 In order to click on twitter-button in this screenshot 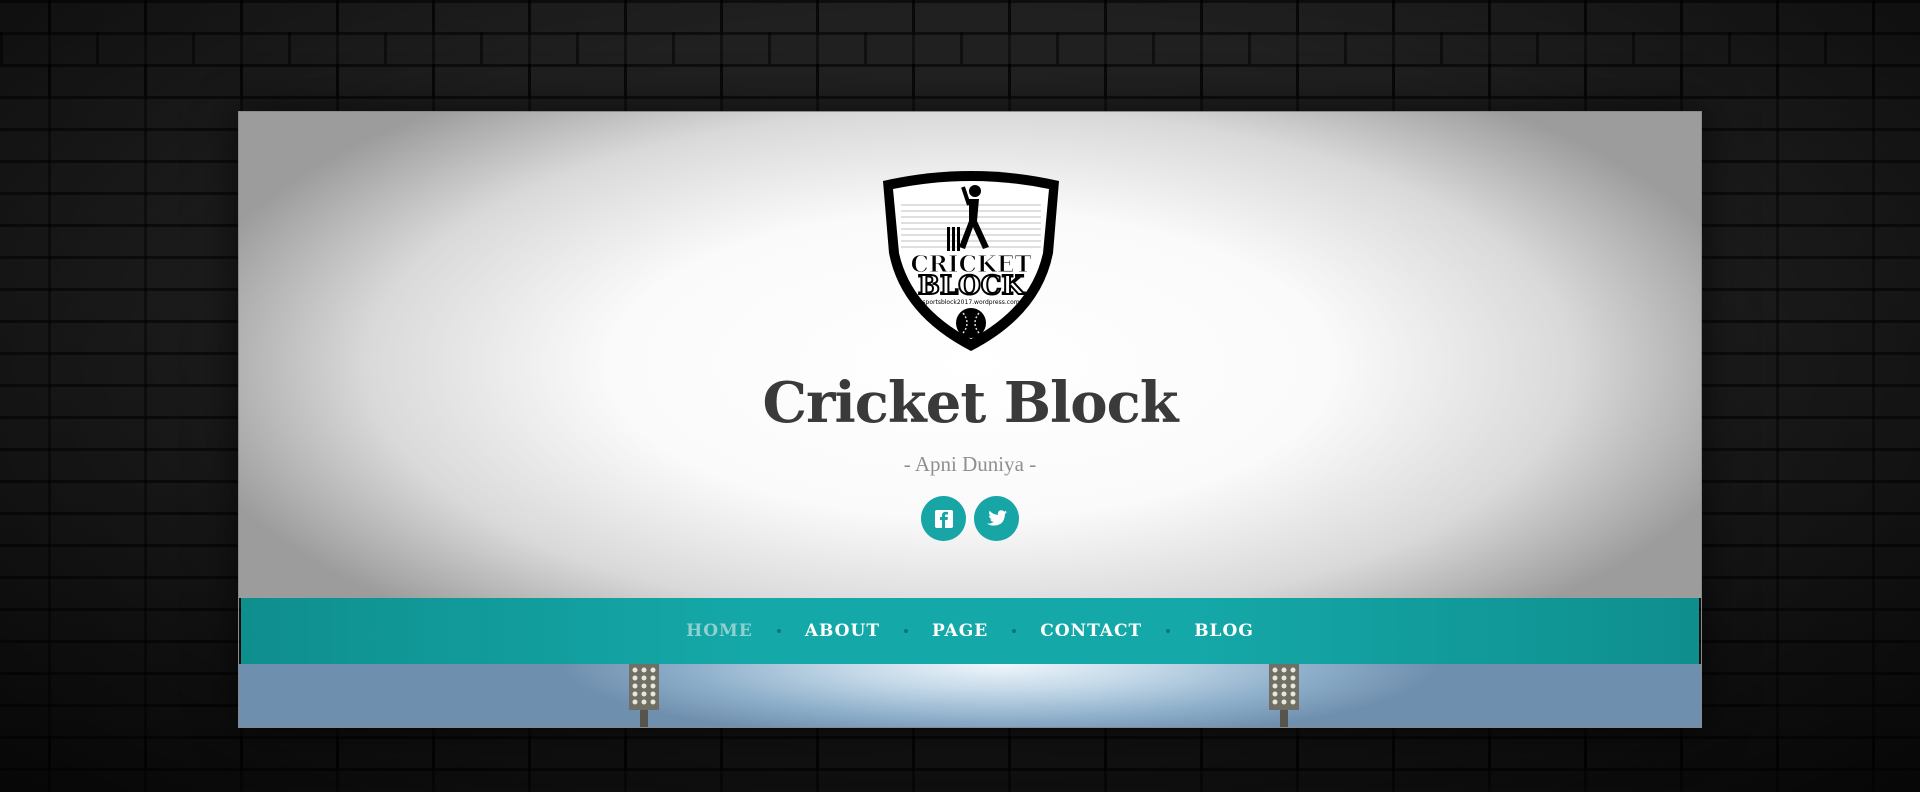, I will do `click(996, 518)`.